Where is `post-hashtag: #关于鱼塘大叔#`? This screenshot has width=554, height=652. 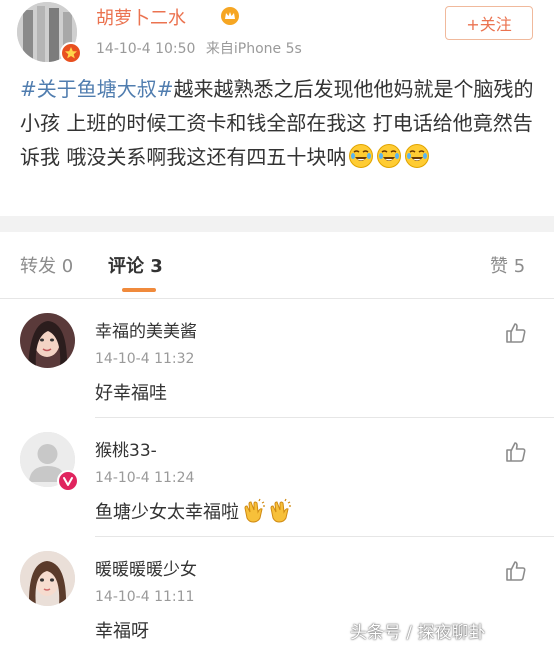
post-hashtag: #关于鱼塘大叔# is located at coordinates (97, 89).